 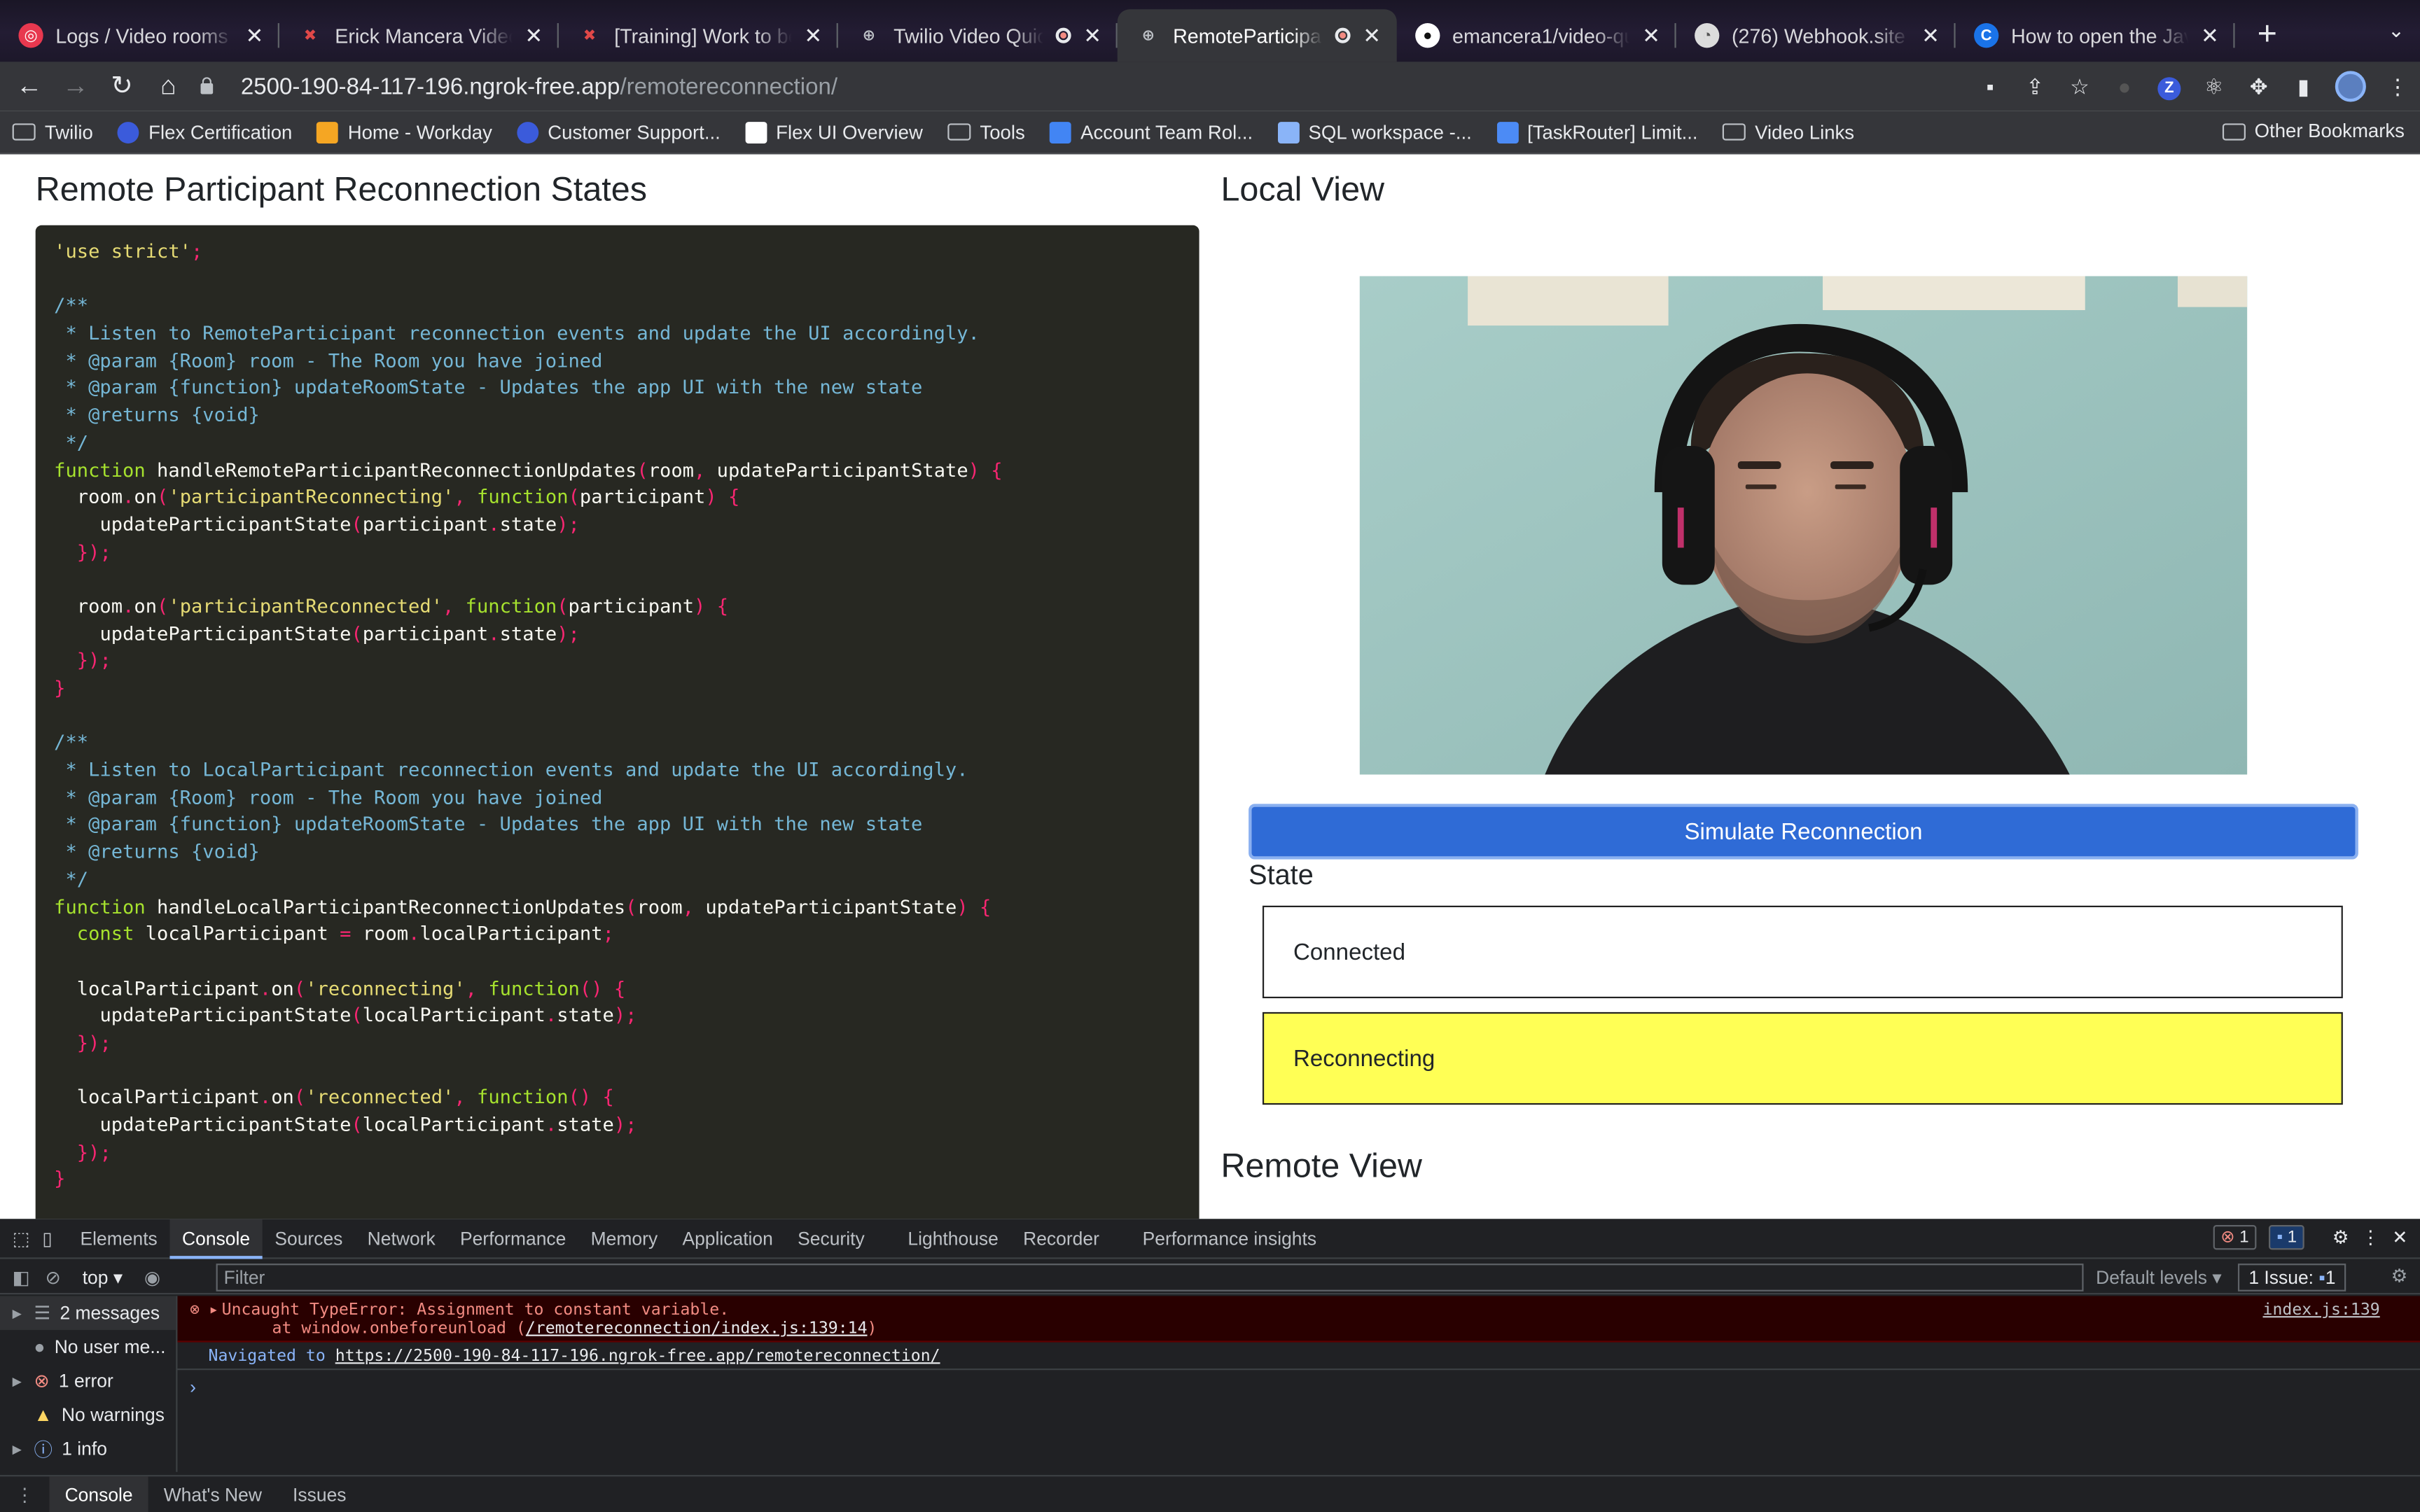 What do you see at coordinates (43, 1415) in the screenshot?
I see `warning-icon: ▲` at bounding box center [43, 1415].